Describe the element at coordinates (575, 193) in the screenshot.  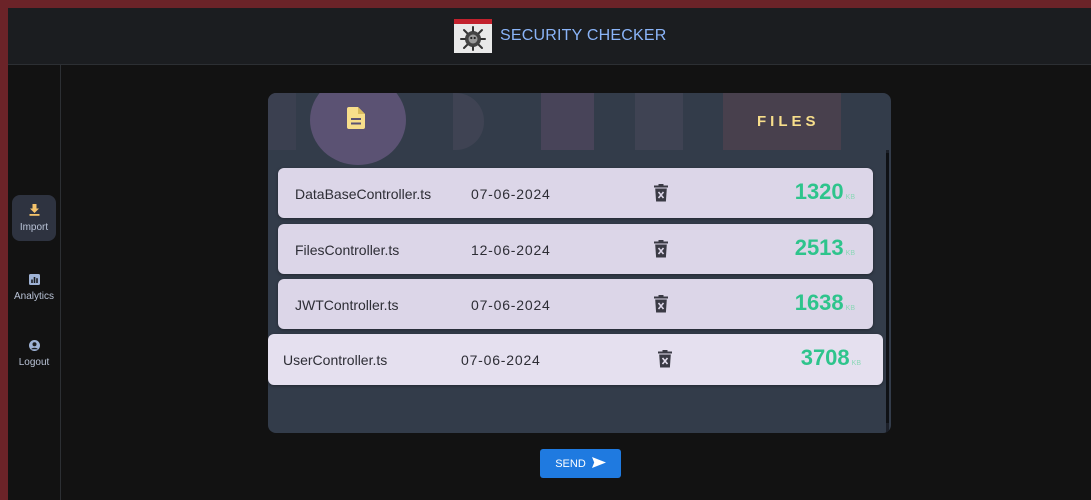
I see `file-row: DataBaseController.ts 07-06-2024 1320 KB` at that location.